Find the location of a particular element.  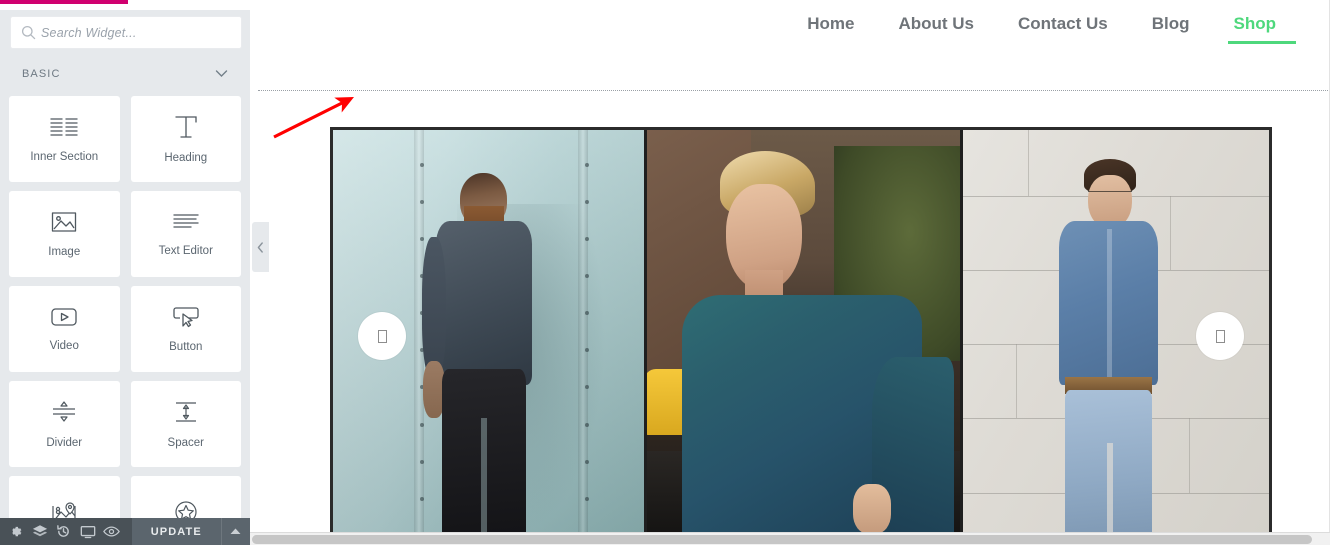

history-icon is located at coordinates (64, 531).